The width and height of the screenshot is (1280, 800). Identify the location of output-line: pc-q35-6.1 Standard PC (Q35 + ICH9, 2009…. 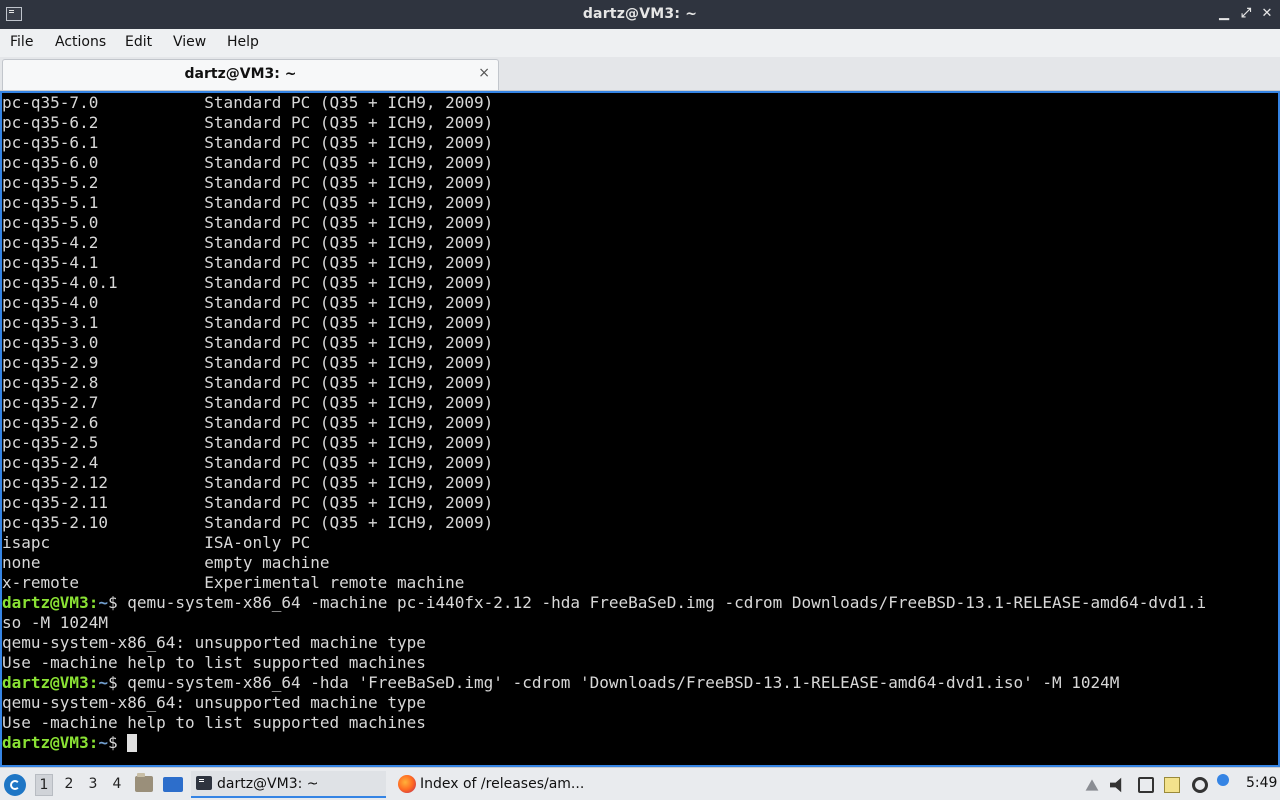
(248, 142).